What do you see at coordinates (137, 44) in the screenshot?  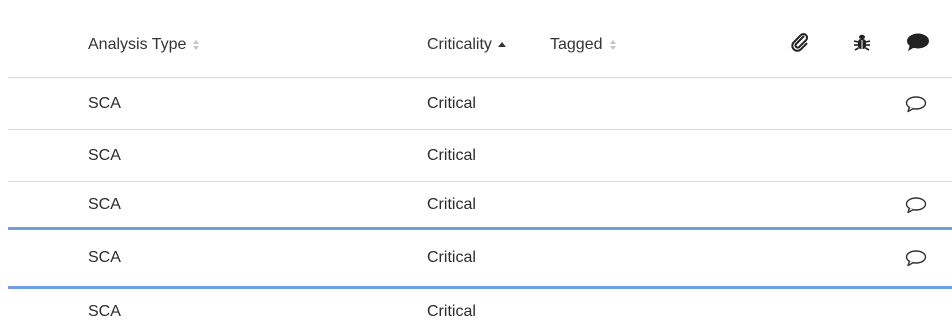 I see `column-label-analysis-type: Analysis Type` at bounding box center [137, 44].